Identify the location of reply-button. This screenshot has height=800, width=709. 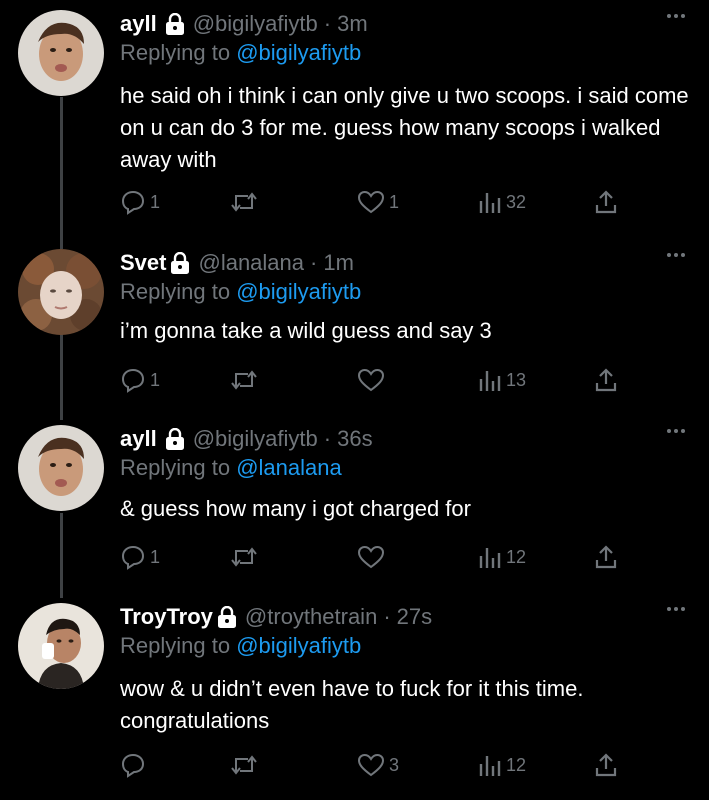
(135, 765).